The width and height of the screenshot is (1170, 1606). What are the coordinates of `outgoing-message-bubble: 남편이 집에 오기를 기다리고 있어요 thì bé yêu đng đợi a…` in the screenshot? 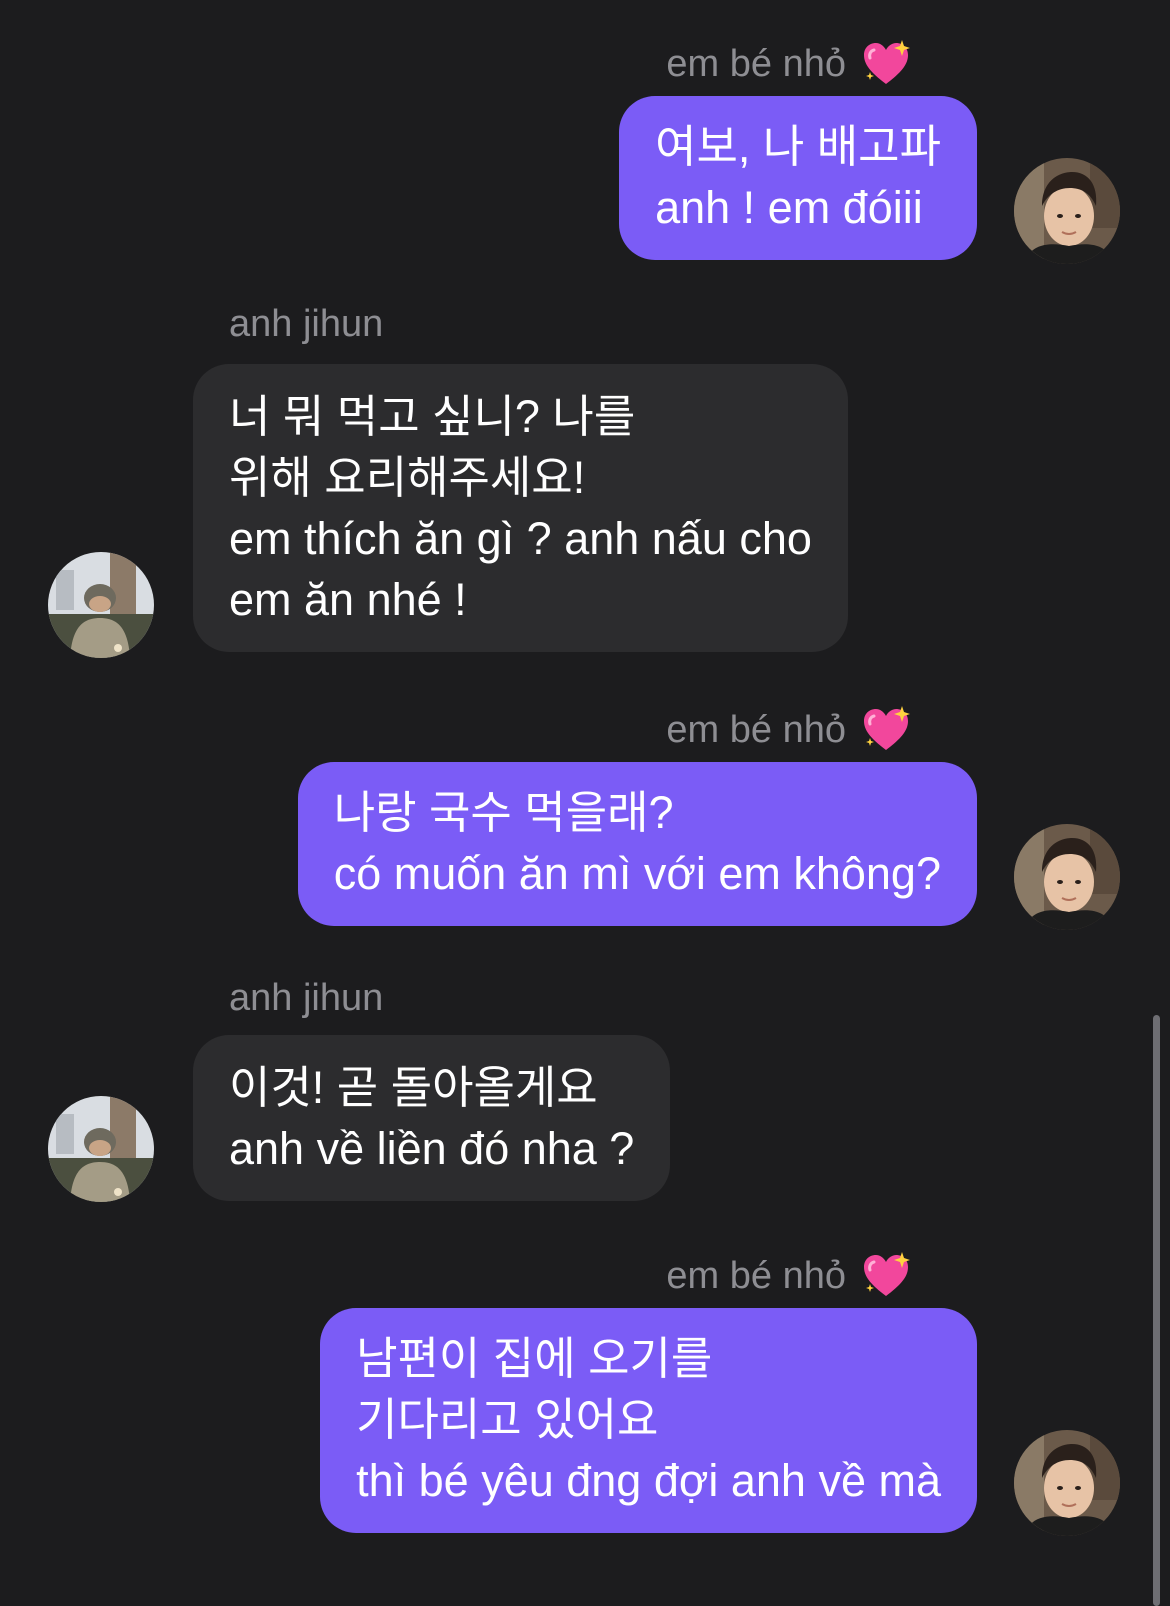 It's located at (648, 1420).